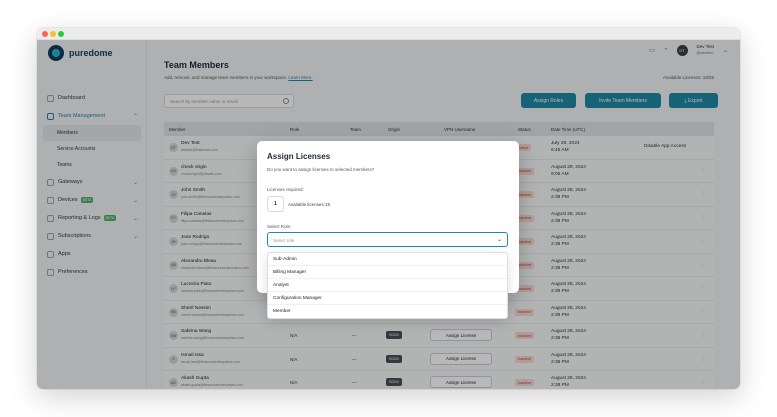  Describe the element at coordinates (45, 34) in the screenshot. I see `close-window-dot` at that location.